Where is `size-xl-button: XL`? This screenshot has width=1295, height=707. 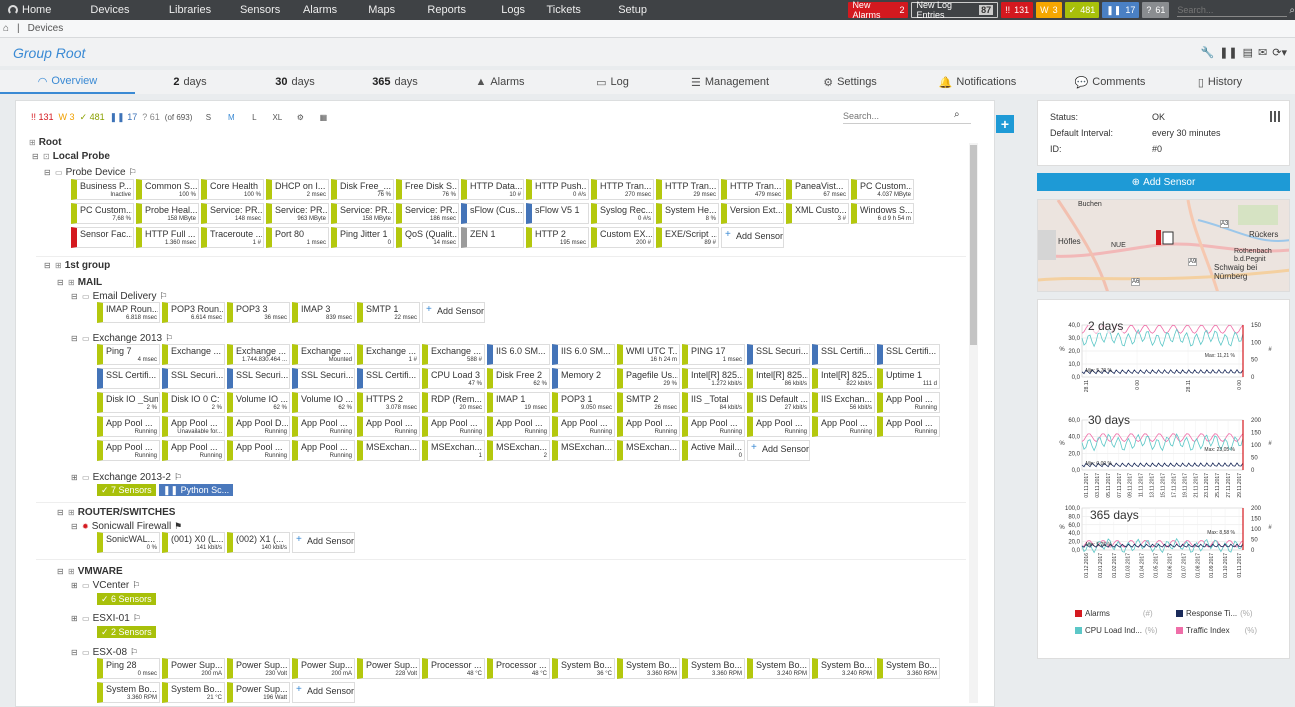 size-xl-button: XL is located at coordinates (277, 117).